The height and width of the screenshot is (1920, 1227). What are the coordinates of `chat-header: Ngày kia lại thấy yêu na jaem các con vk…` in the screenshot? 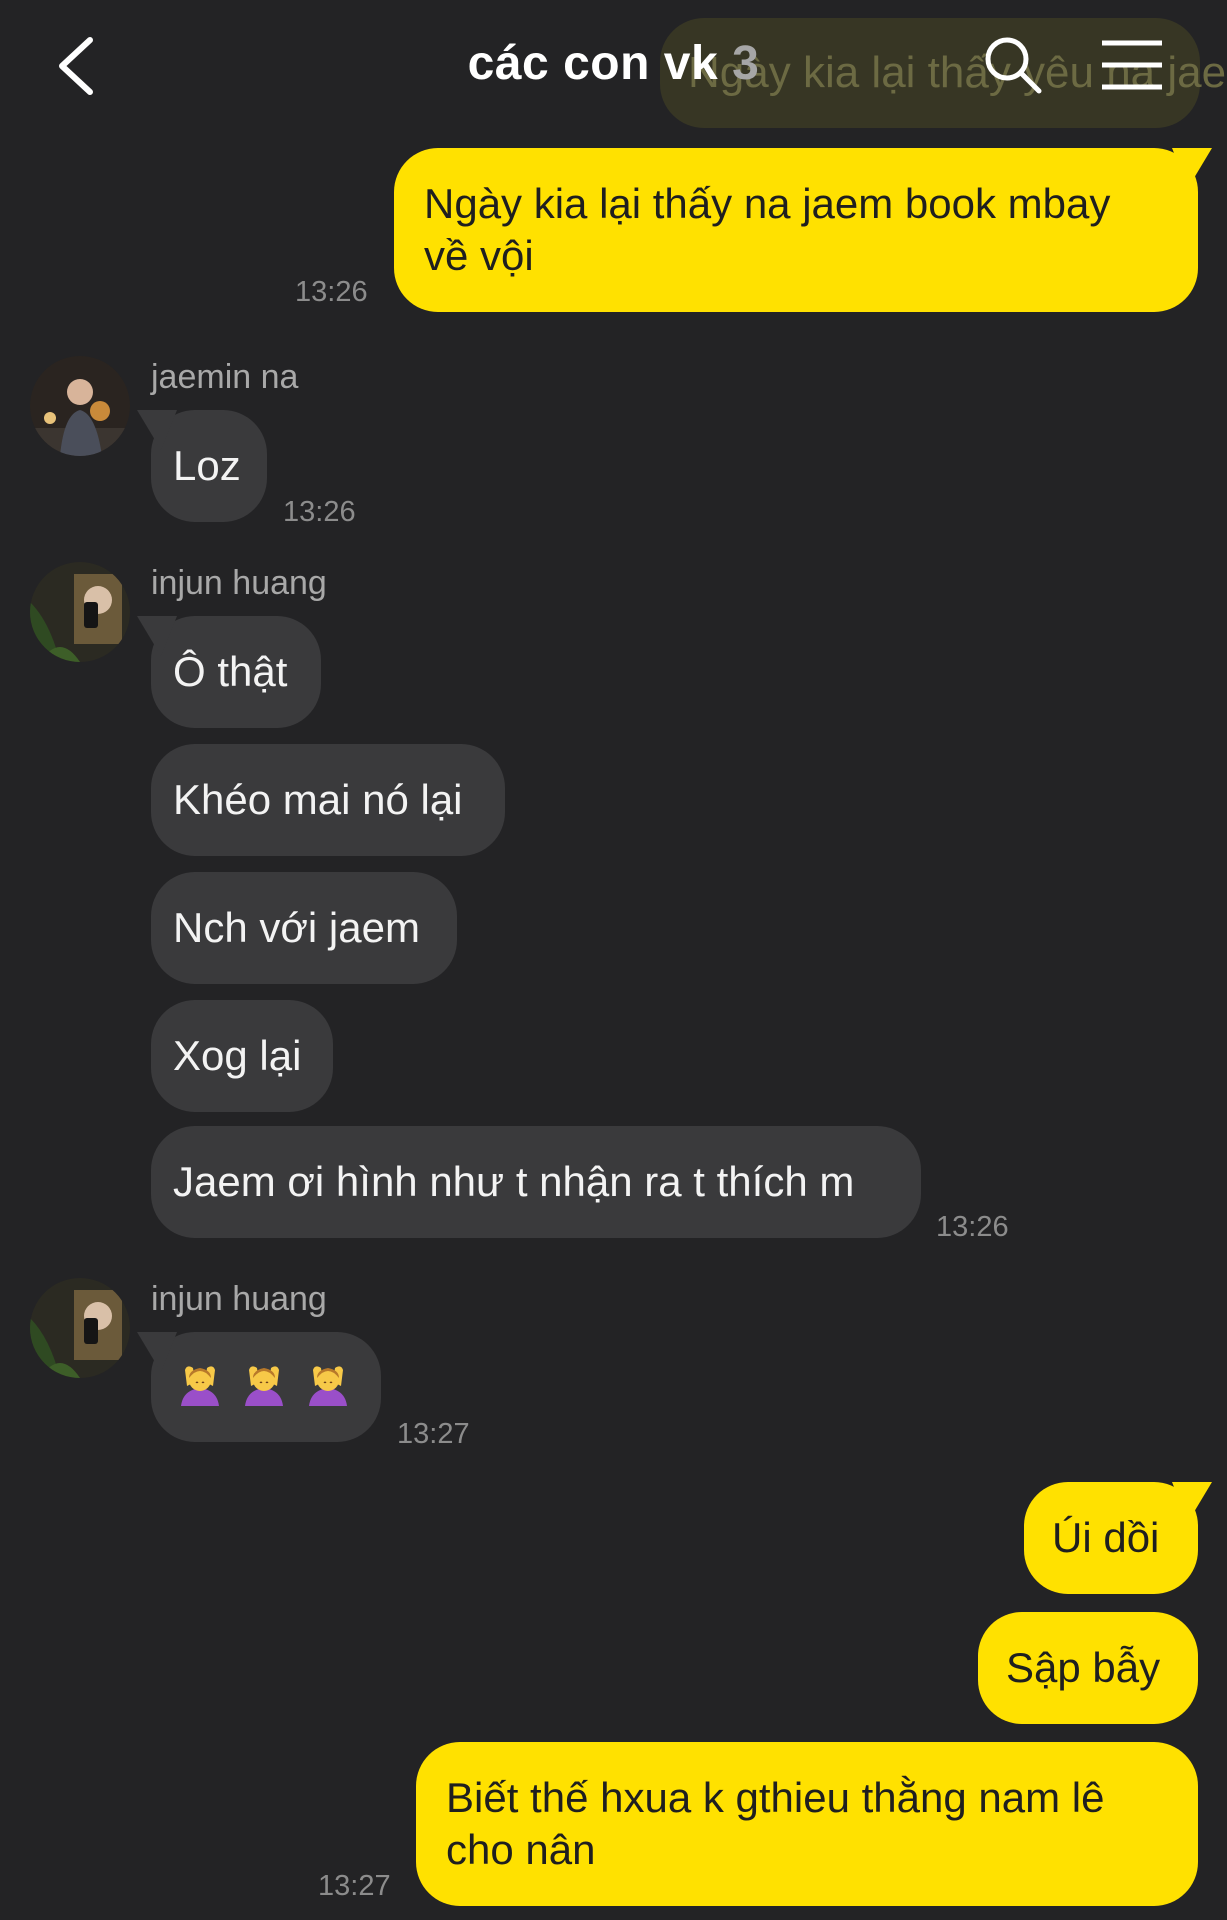 It's located at (613, 65).